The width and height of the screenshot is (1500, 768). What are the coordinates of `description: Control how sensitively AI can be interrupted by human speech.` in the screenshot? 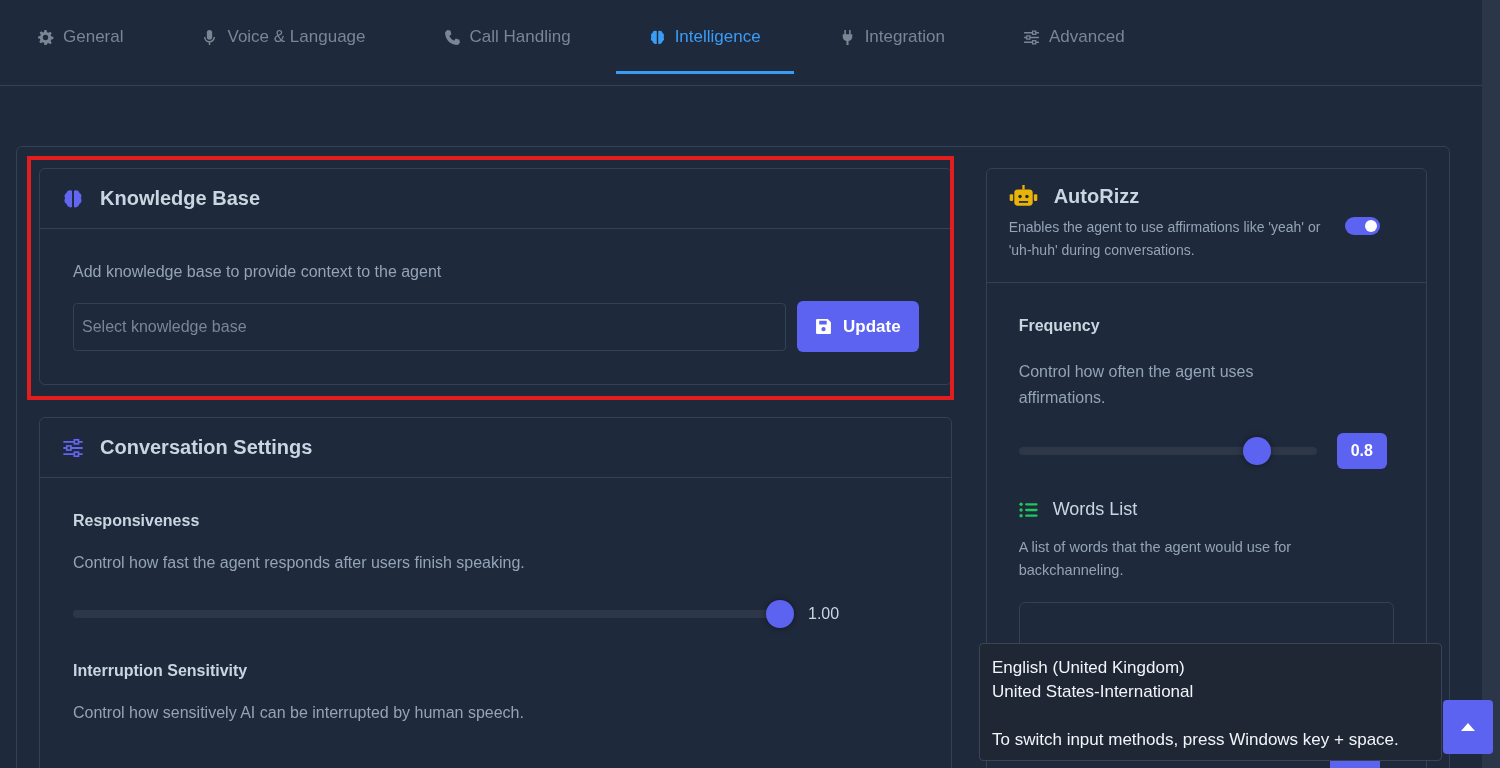 It's located at (299, 713).